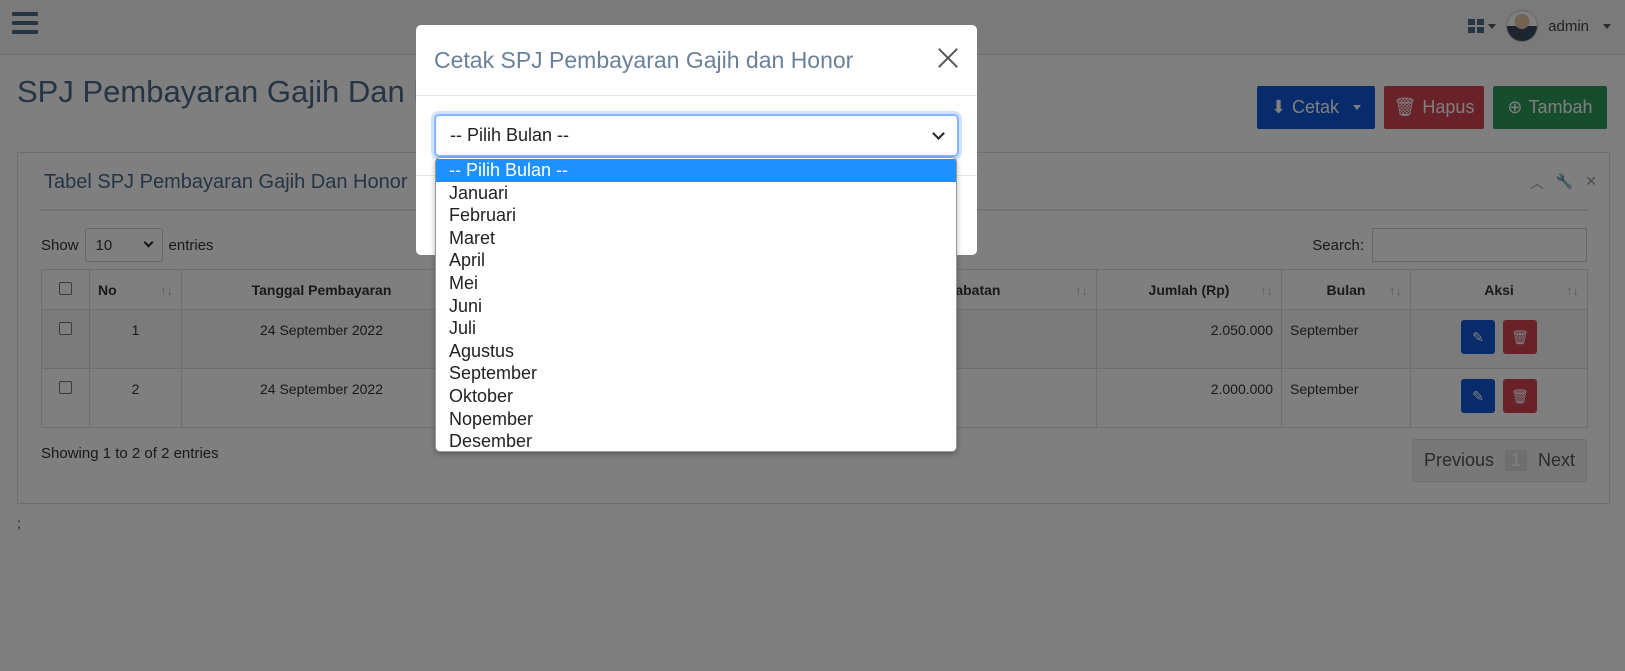  Describe the element at coordinates (696, 135) in the screenshot. I see `month-select: -- Pilih Bulan --` at that location.